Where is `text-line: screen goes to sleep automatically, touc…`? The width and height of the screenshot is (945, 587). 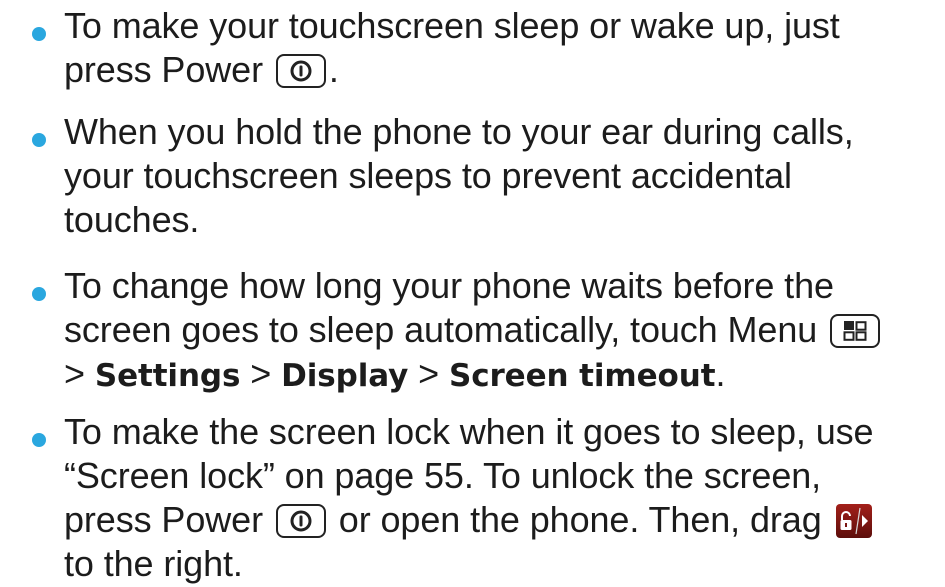
text-line: screen goes to sleep automatically, touc… is located at coordinates (499, 330).